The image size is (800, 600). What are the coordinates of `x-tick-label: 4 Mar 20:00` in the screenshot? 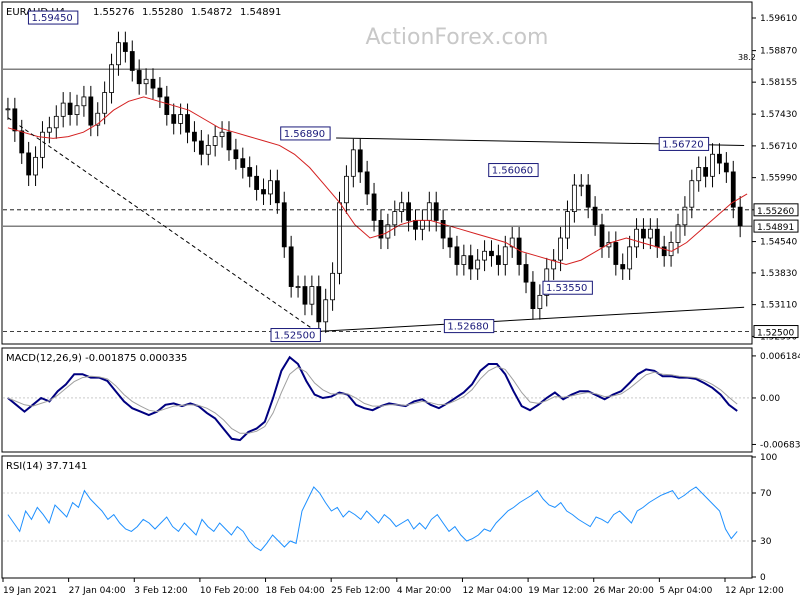 It's located at (424, 591).